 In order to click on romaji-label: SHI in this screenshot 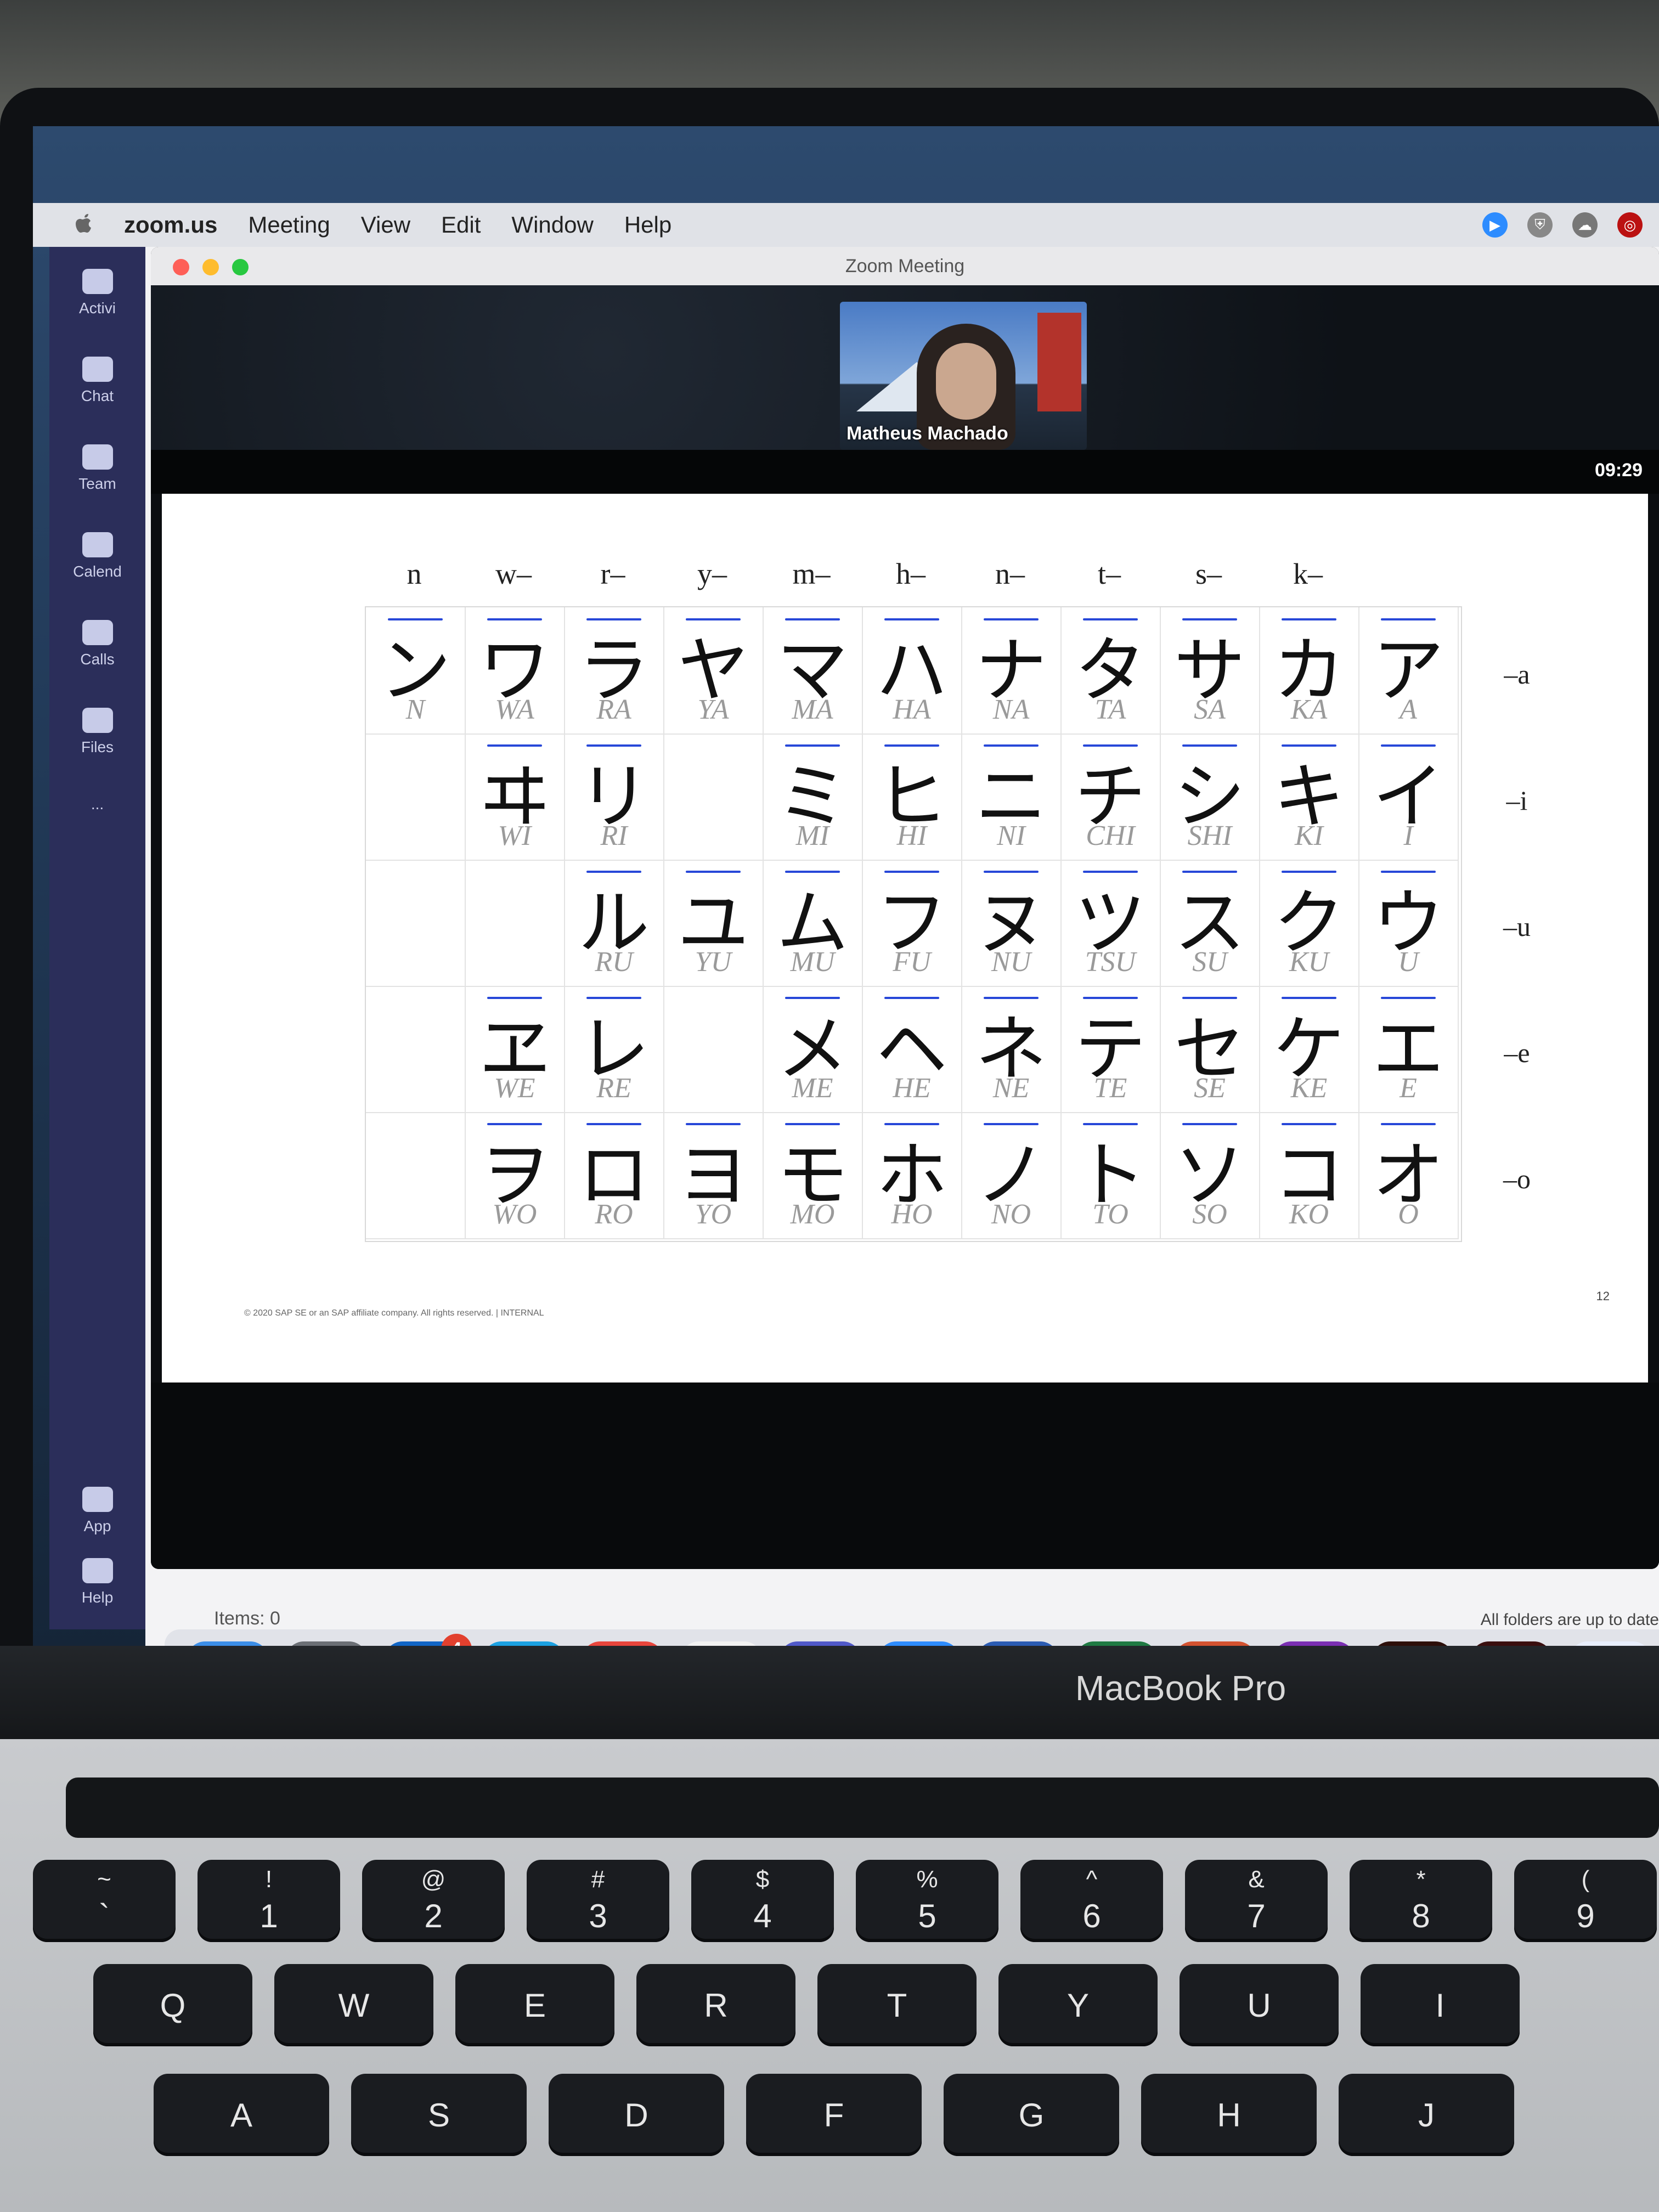, I will do `click(1209, 835)`.